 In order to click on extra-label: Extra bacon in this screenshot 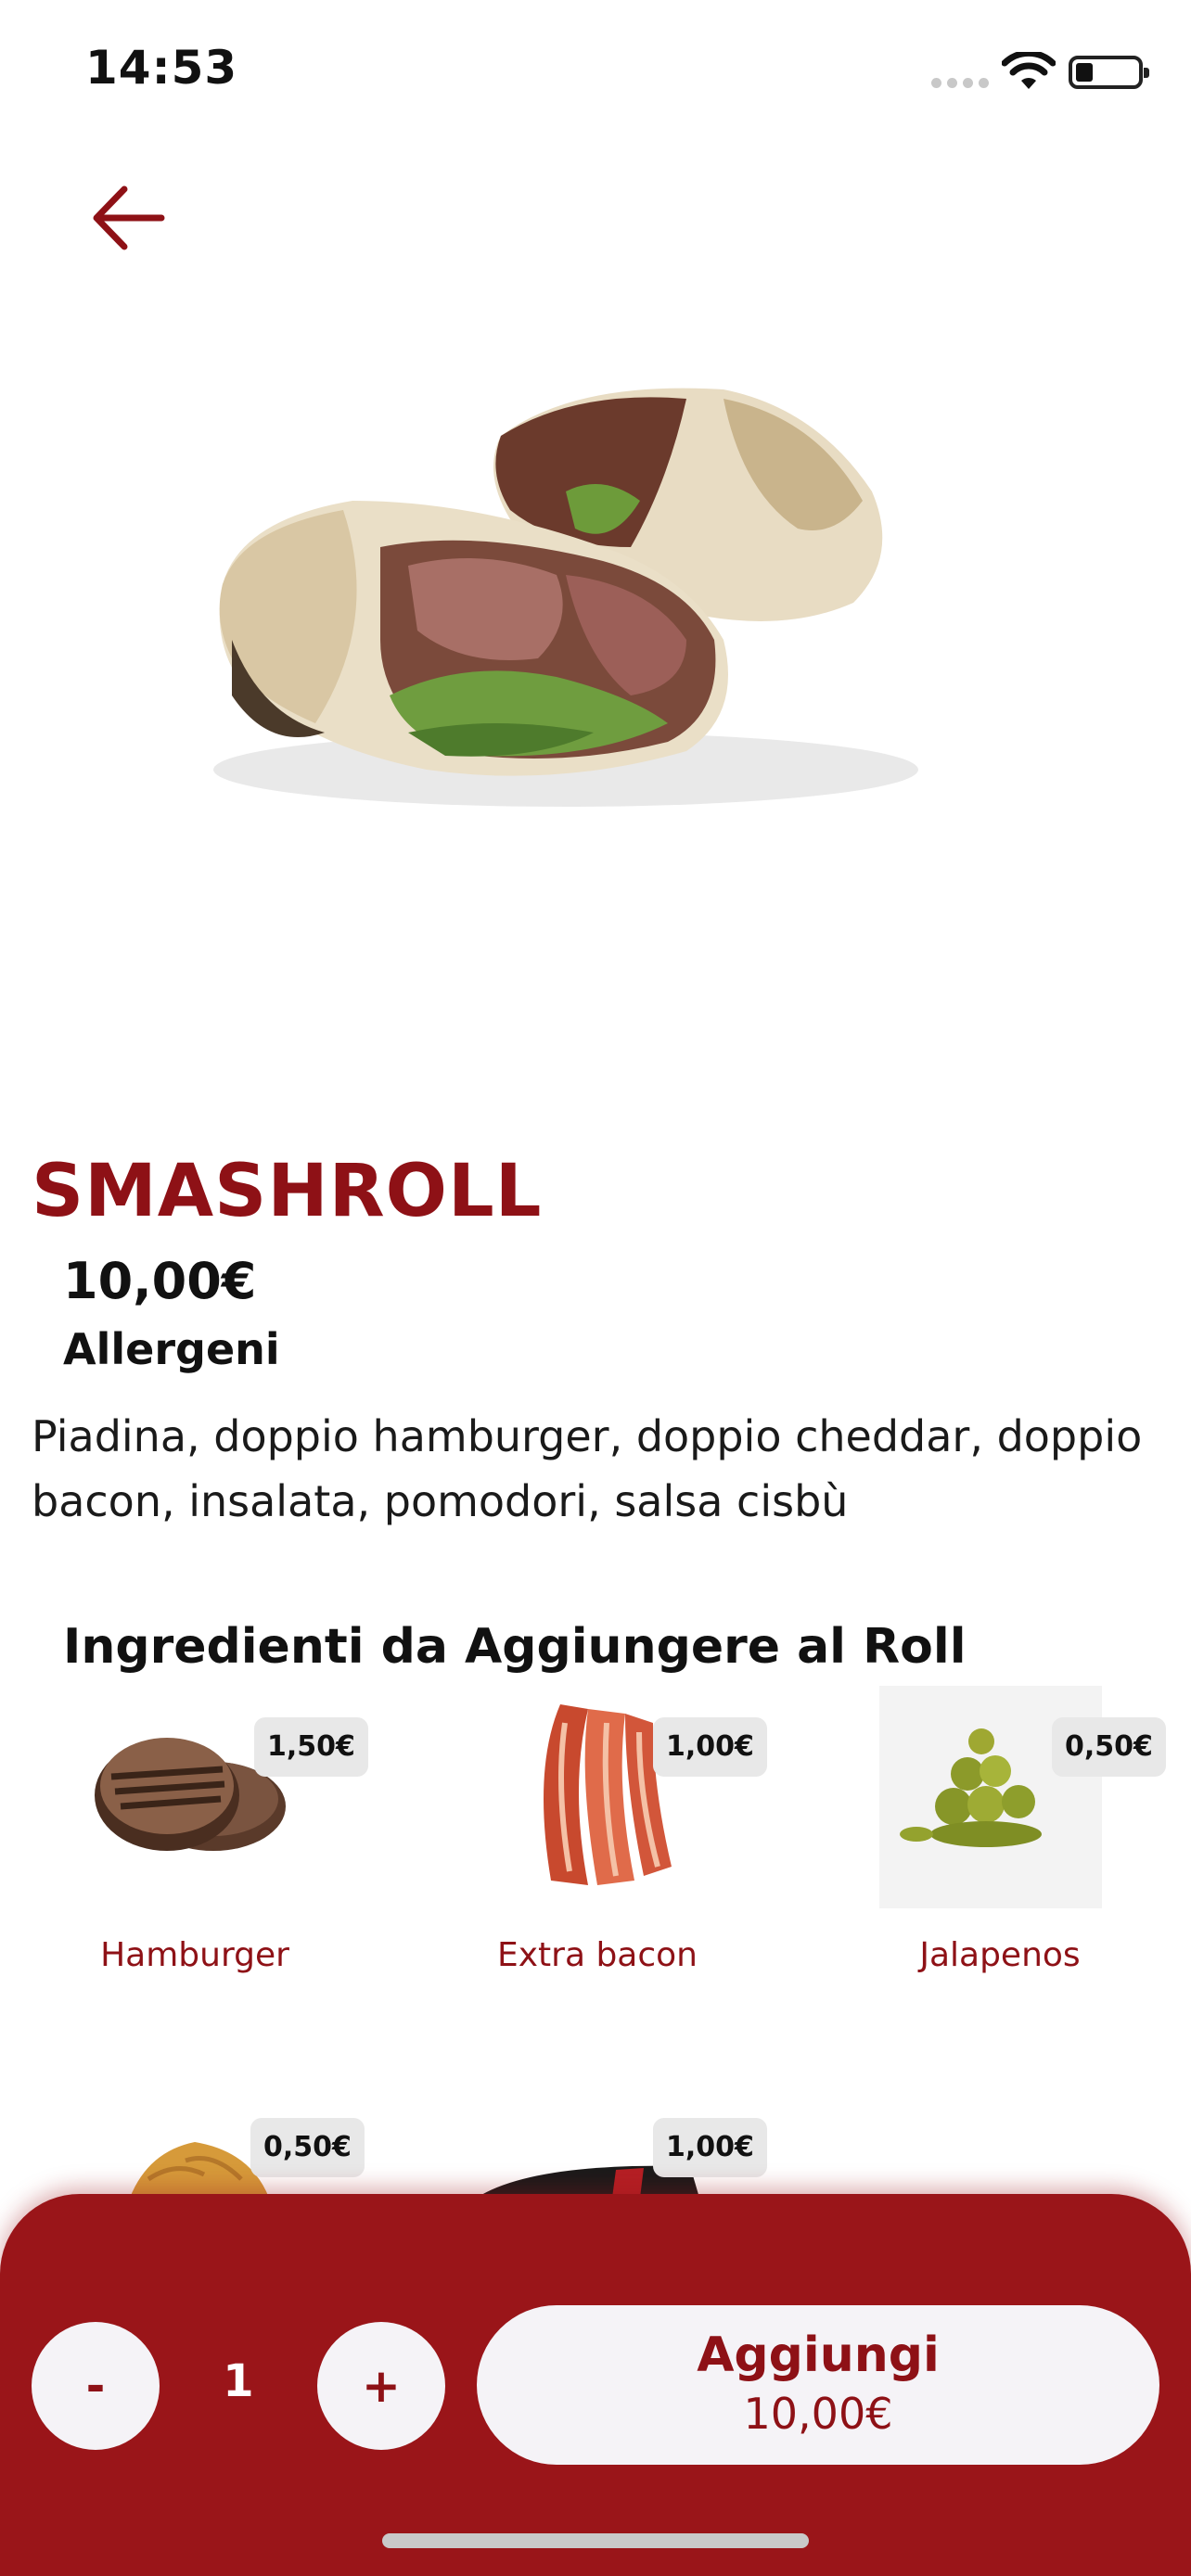, I will do `click(597, 1955)`.